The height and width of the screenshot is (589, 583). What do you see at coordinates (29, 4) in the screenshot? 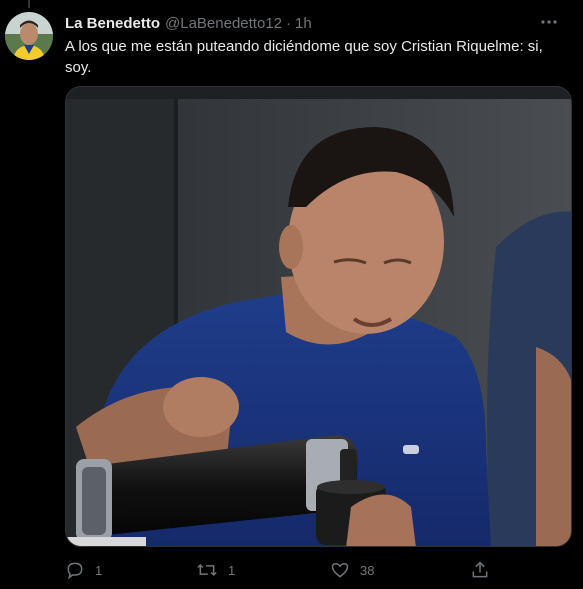
I see `thread-connector-line` at bounding box center [29, 4].